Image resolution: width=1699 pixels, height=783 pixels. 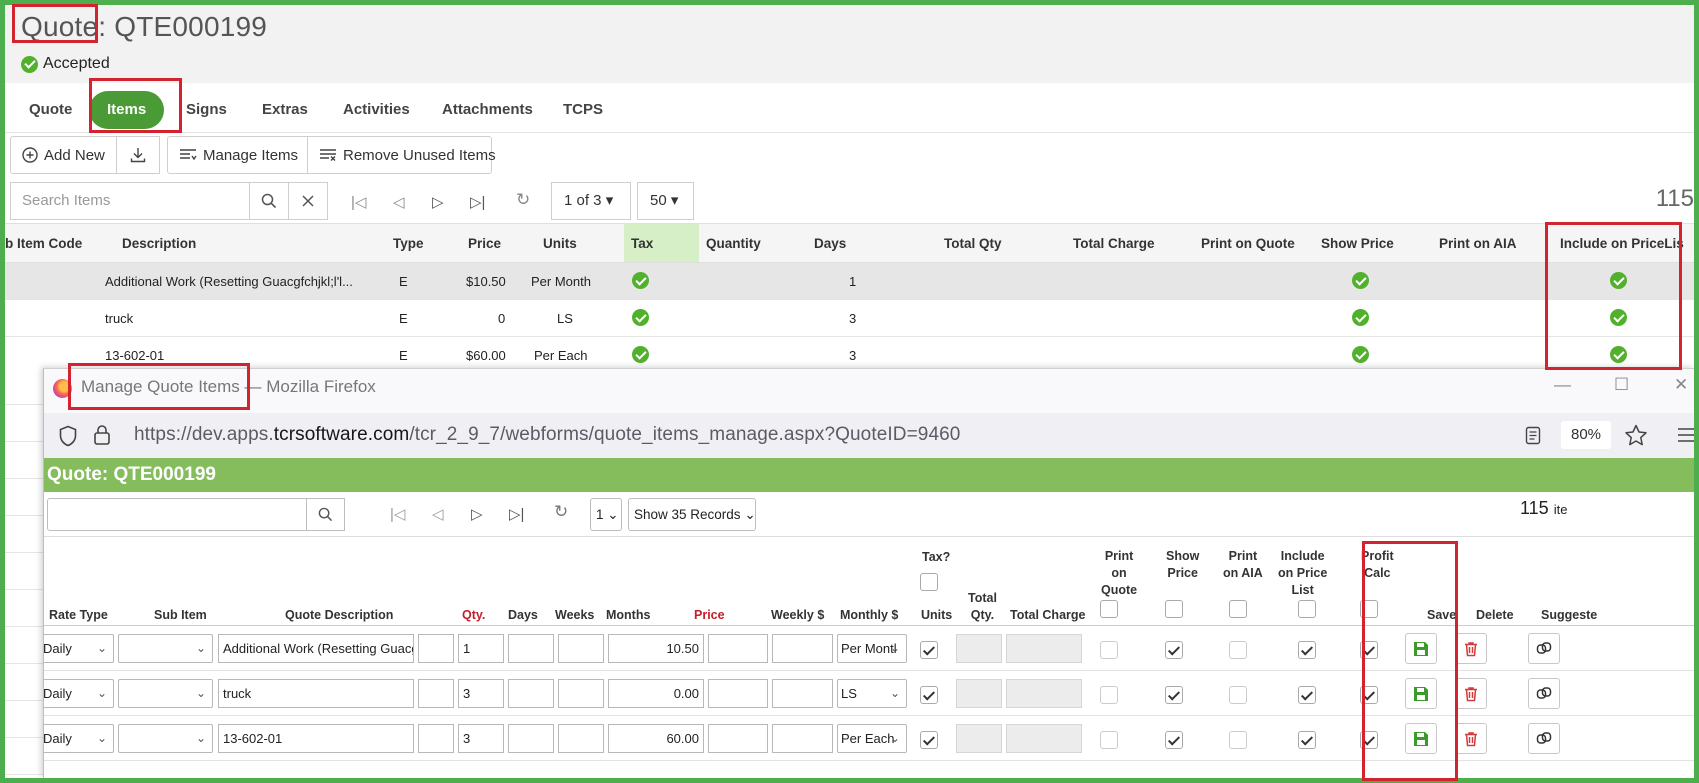 I want to click on next-page-icon: ▷, so click(x=477, y=514).